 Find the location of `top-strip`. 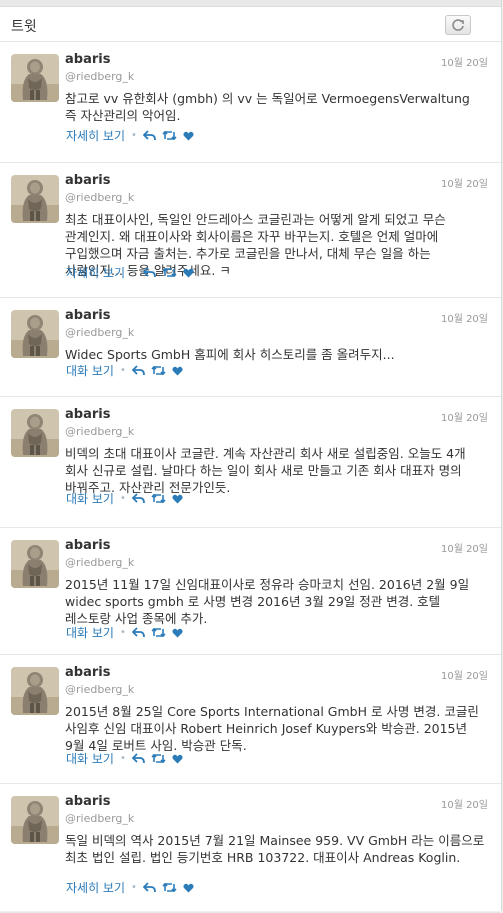

top-strip is located at coordinates (250, 3).